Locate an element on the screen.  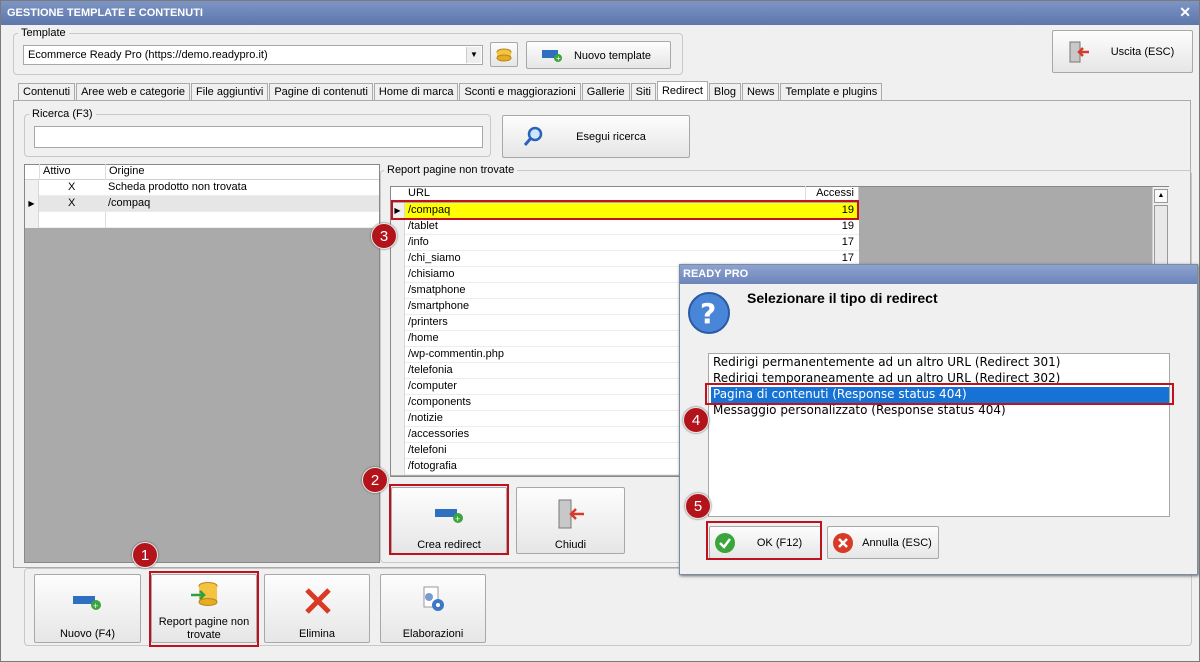
title-bar: GESTIONE TEMPLATE E CONTENUTI ✕ is located at coordinates (600, 13).